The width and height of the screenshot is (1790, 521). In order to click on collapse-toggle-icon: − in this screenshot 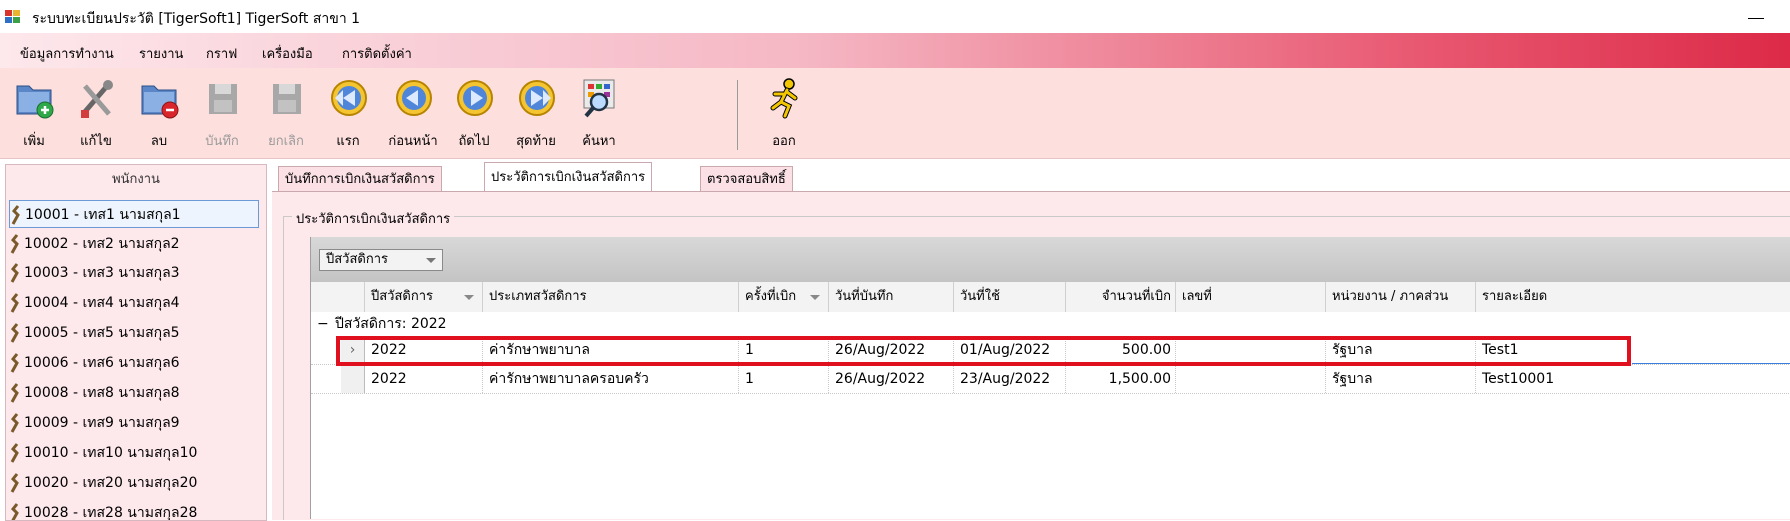, I will do `click(323, 324)`.